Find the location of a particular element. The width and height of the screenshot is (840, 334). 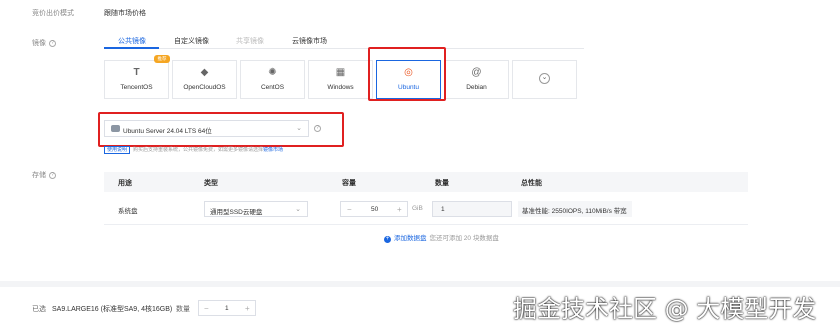

os-tile-debian: @ Debian is located at coordinates (476, 79).